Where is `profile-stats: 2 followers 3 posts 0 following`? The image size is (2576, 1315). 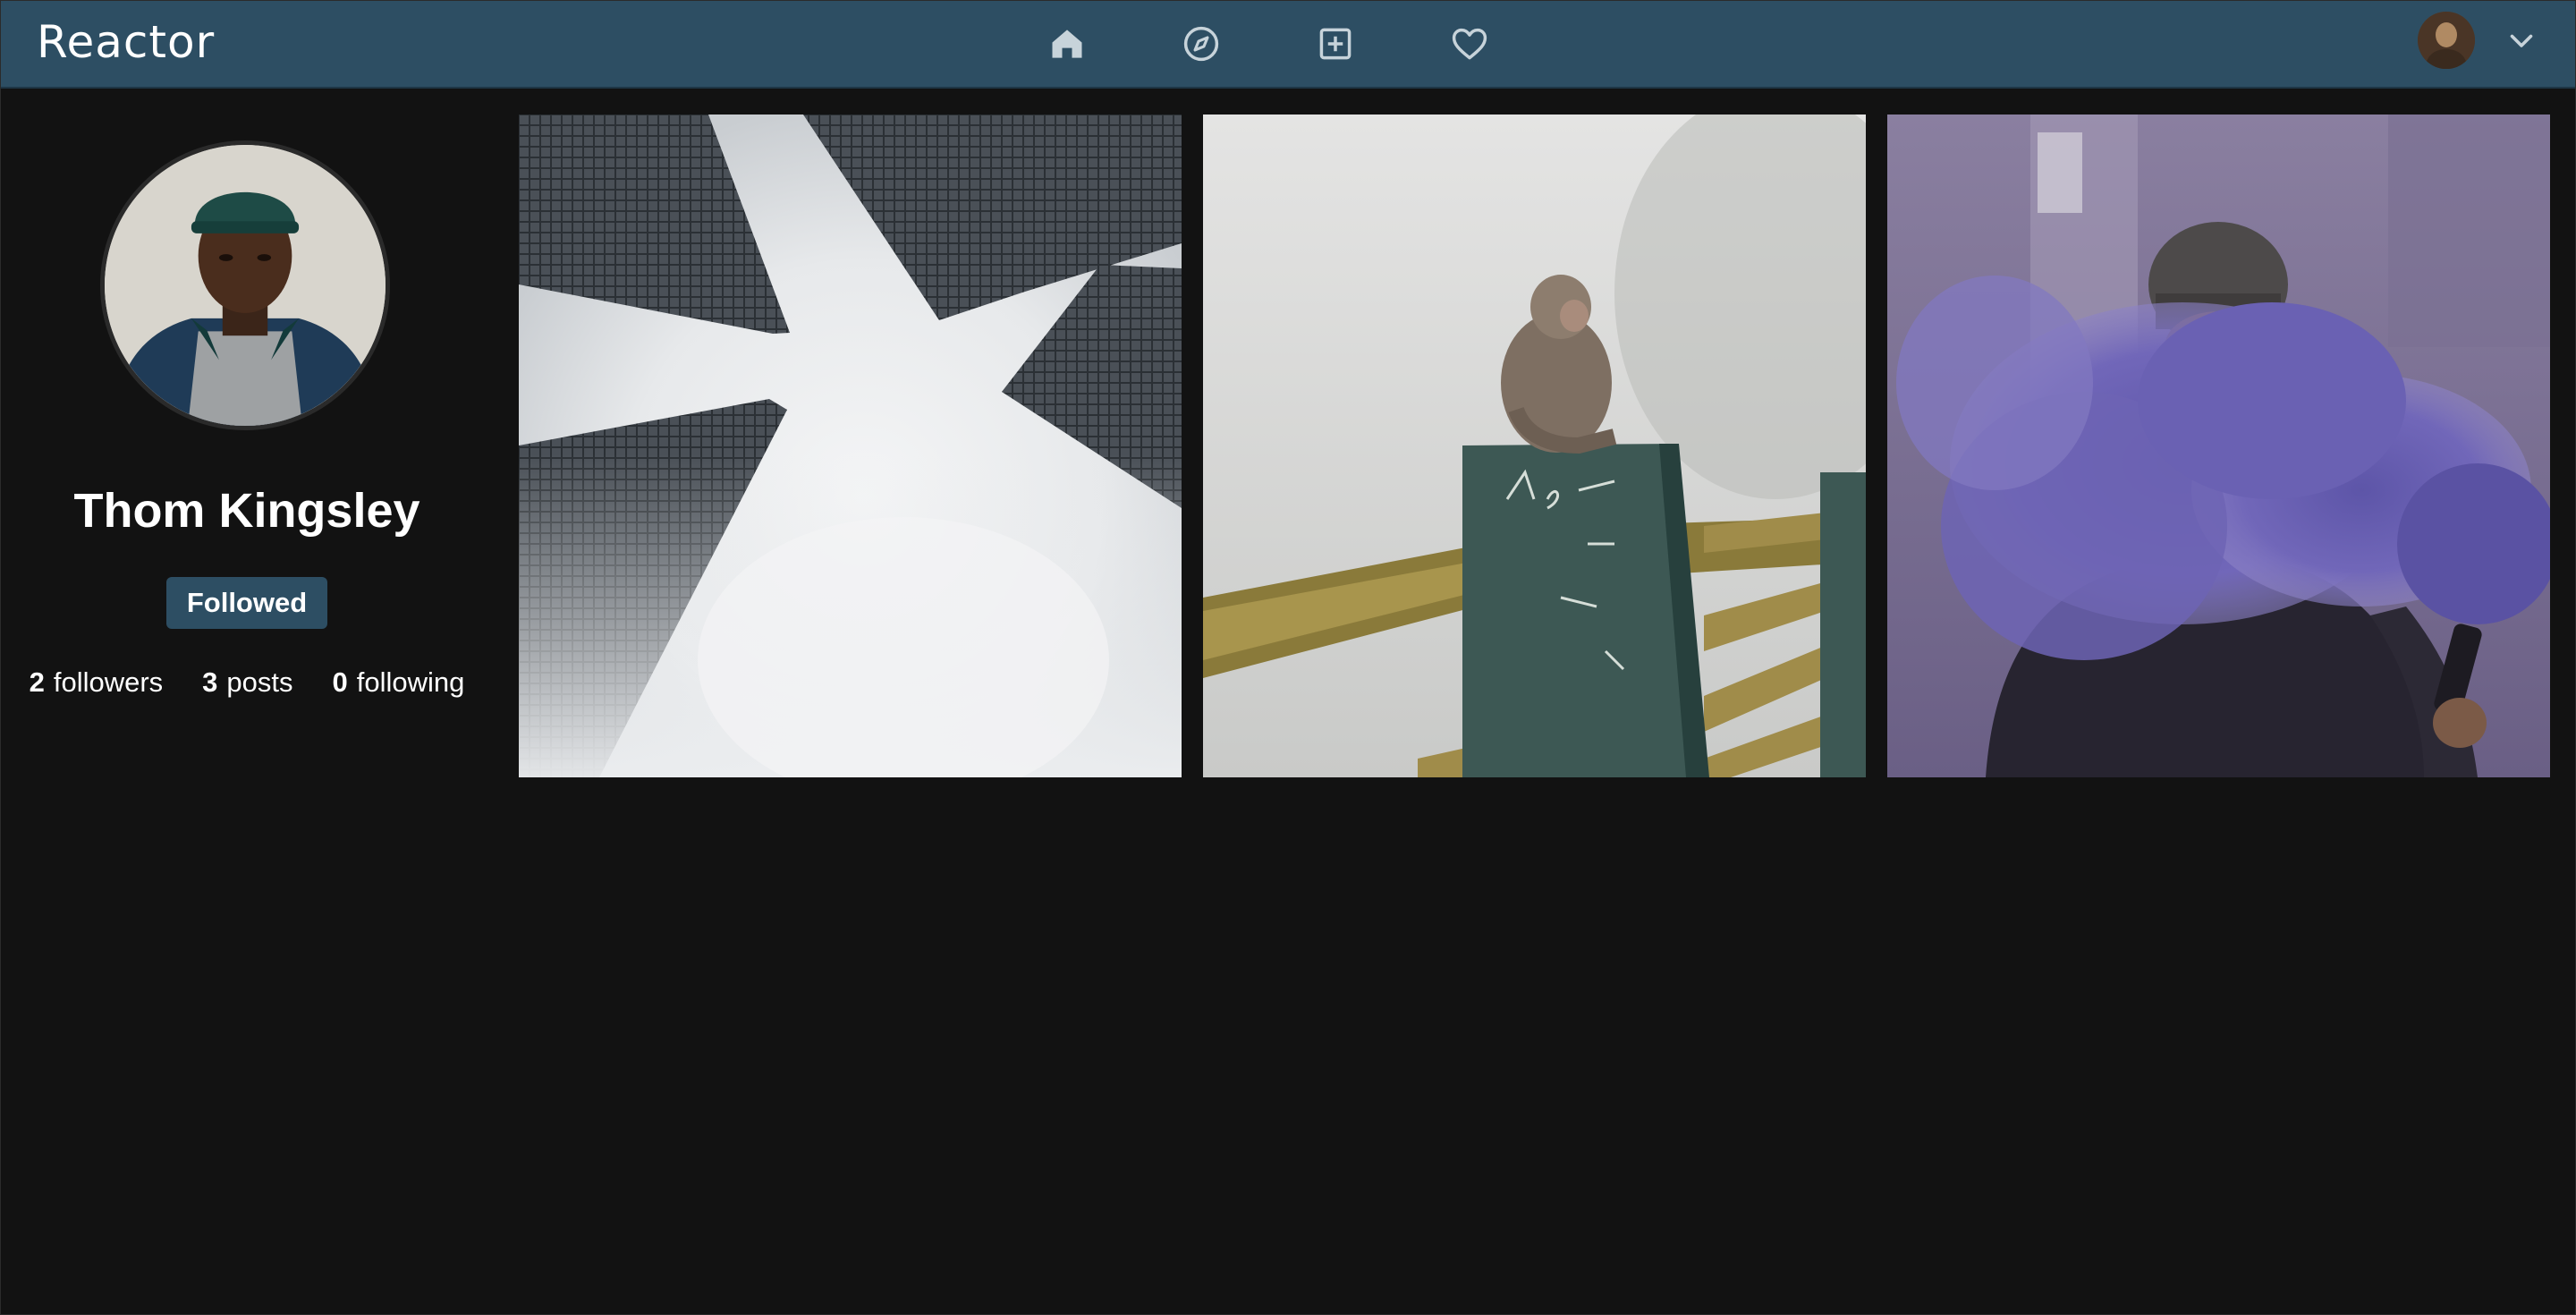
profile-stats: 2 followers 3 posts 0 following is located at coordinates (247, 682).